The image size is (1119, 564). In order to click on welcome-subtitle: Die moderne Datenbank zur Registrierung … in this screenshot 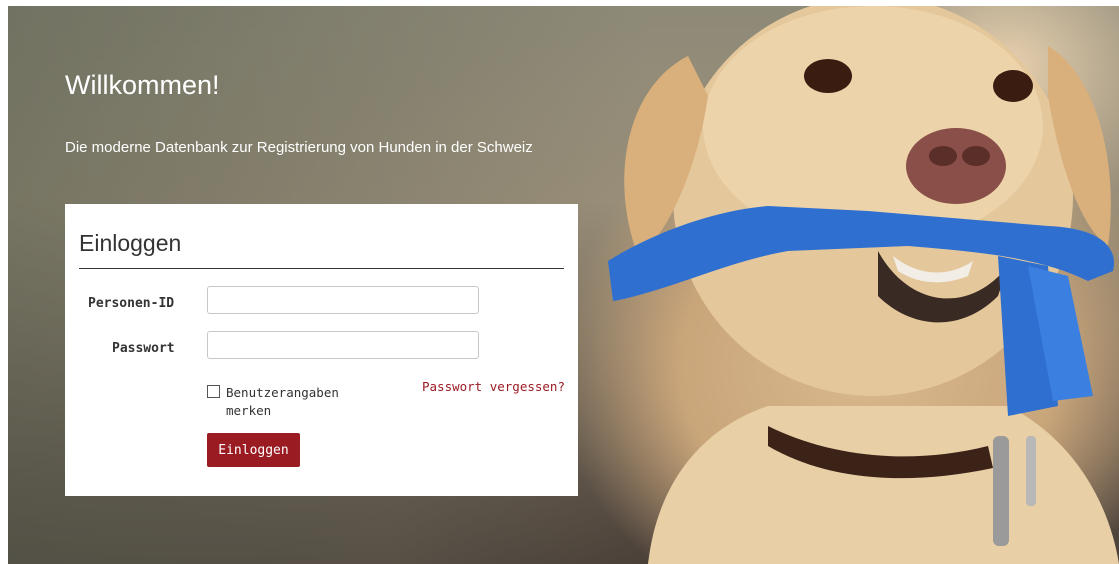, I will do `click(299, 147)`.